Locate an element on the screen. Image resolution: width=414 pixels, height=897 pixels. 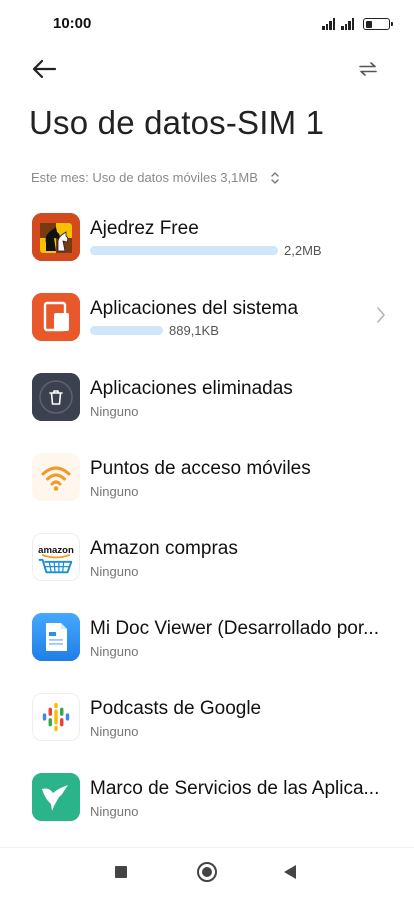
app-name: Aplicaciones eliminadas is located at coordinates (191, 388).